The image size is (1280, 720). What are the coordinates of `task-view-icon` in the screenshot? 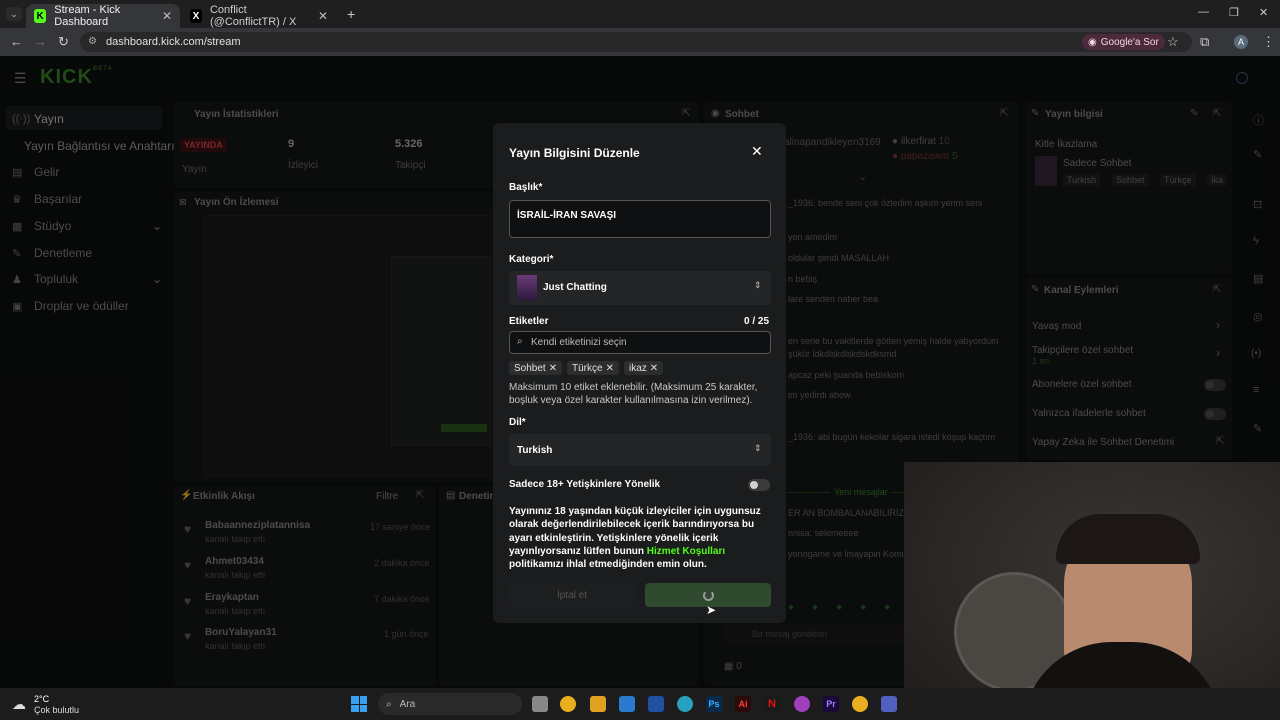 It's located at (540, 704).